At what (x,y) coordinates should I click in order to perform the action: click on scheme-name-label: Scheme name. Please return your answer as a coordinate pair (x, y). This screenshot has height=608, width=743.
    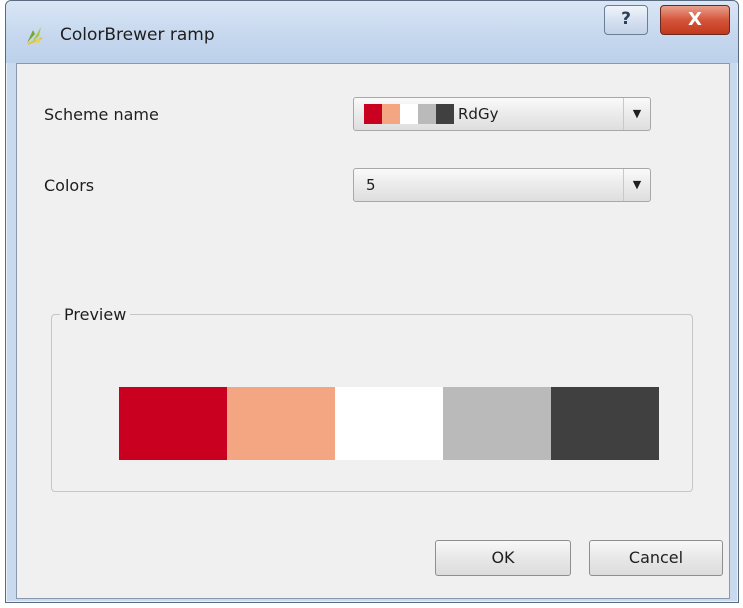
    Looking at the image, I should click on (101, 114).